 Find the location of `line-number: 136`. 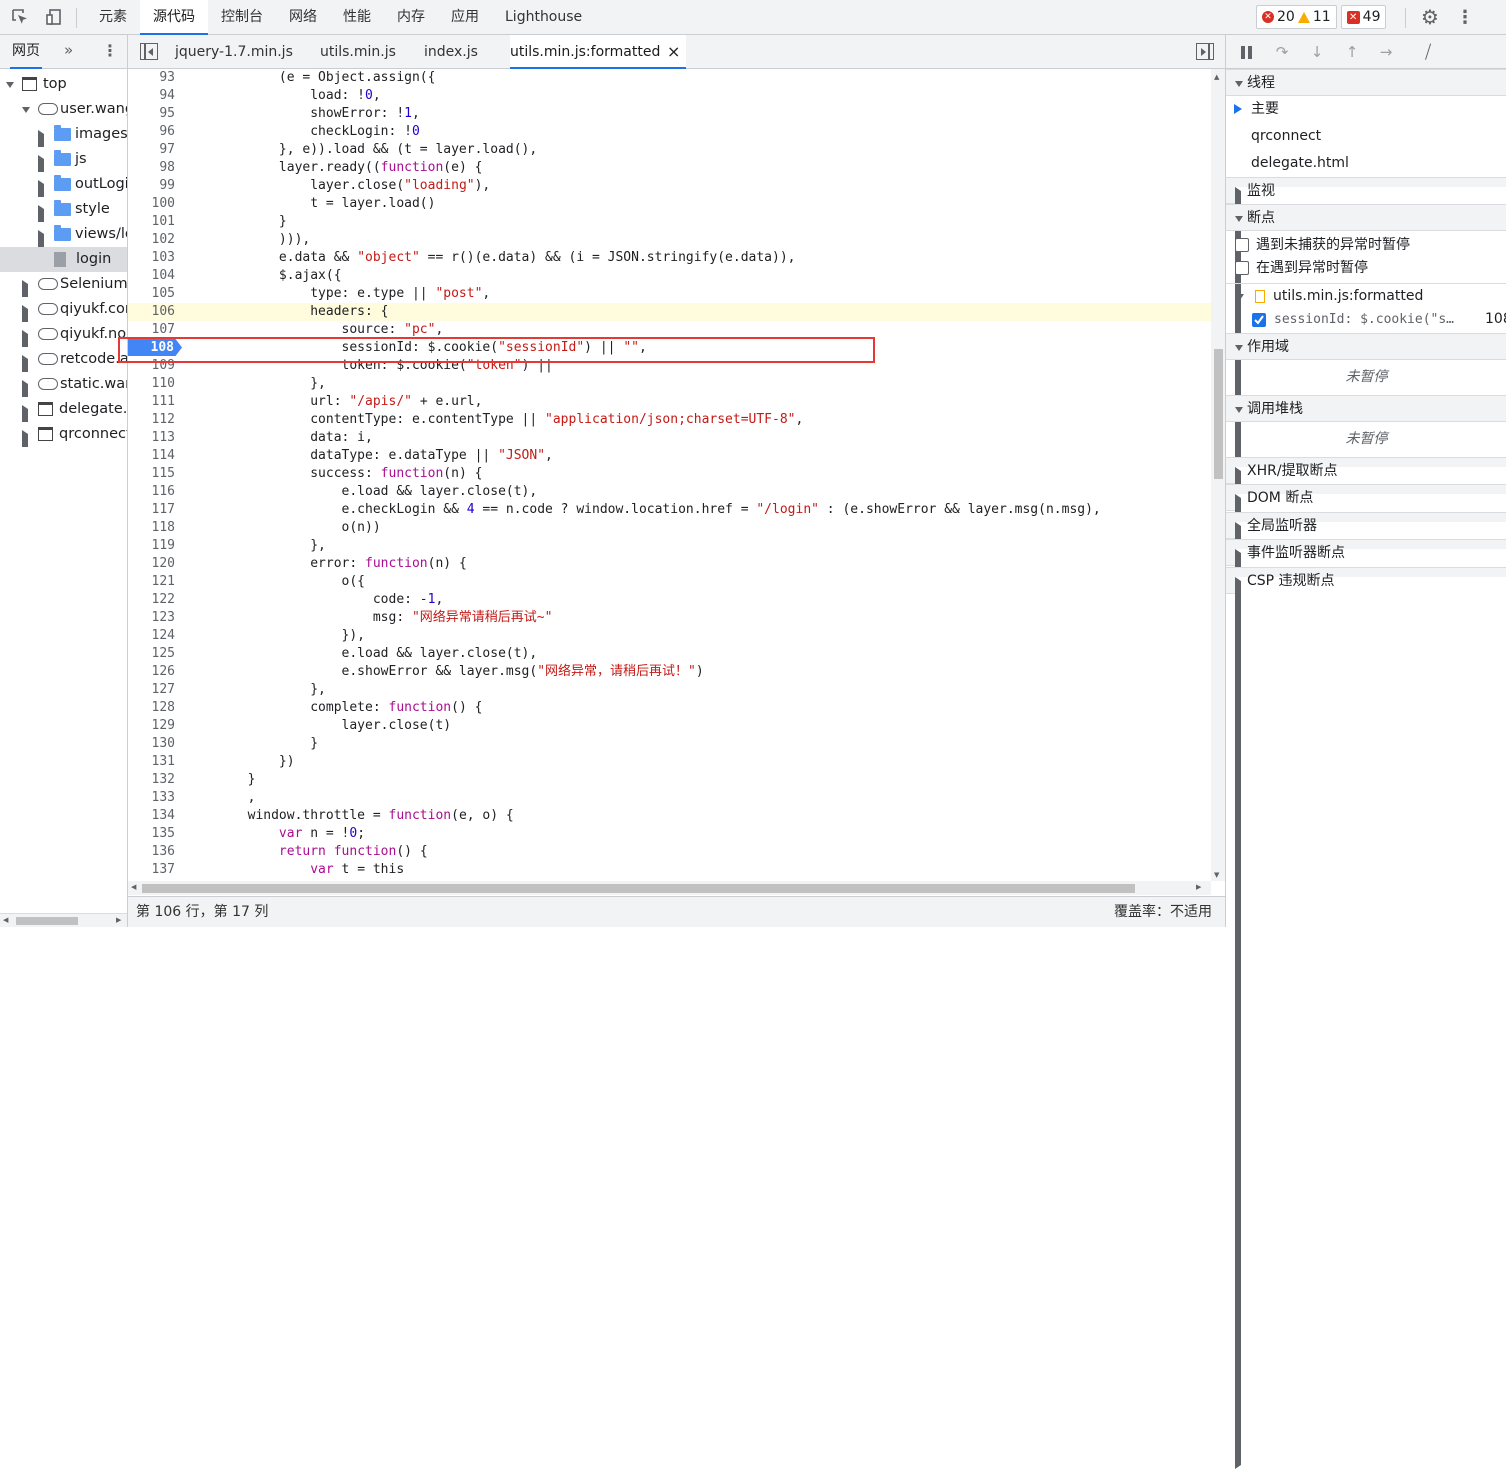

line-number: 136 is located at coordinates (151, 852).